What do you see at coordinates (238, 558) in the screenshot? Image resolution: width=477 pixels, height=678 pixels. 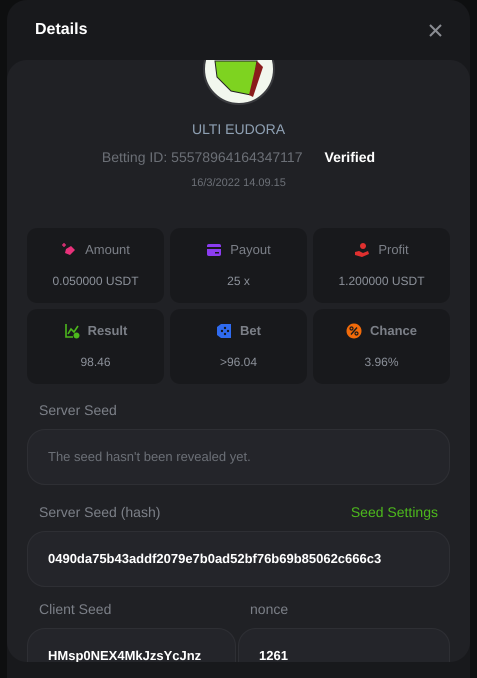 I see `hash-field: 0490da75b43addf2079e7b0ad52bf76b69b85062c666c3` at bounding box center [238, 558].